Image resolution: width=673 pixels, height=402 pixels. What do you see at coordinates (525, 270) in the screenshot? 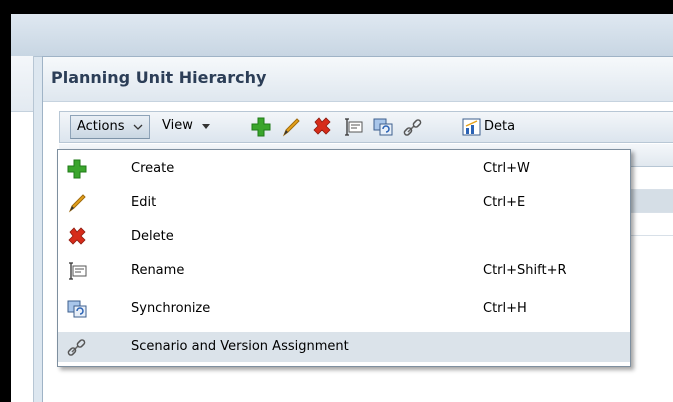
I see `menu-item-shortcut: Ctrl+Shift+R` at bounding box center [525, 270].